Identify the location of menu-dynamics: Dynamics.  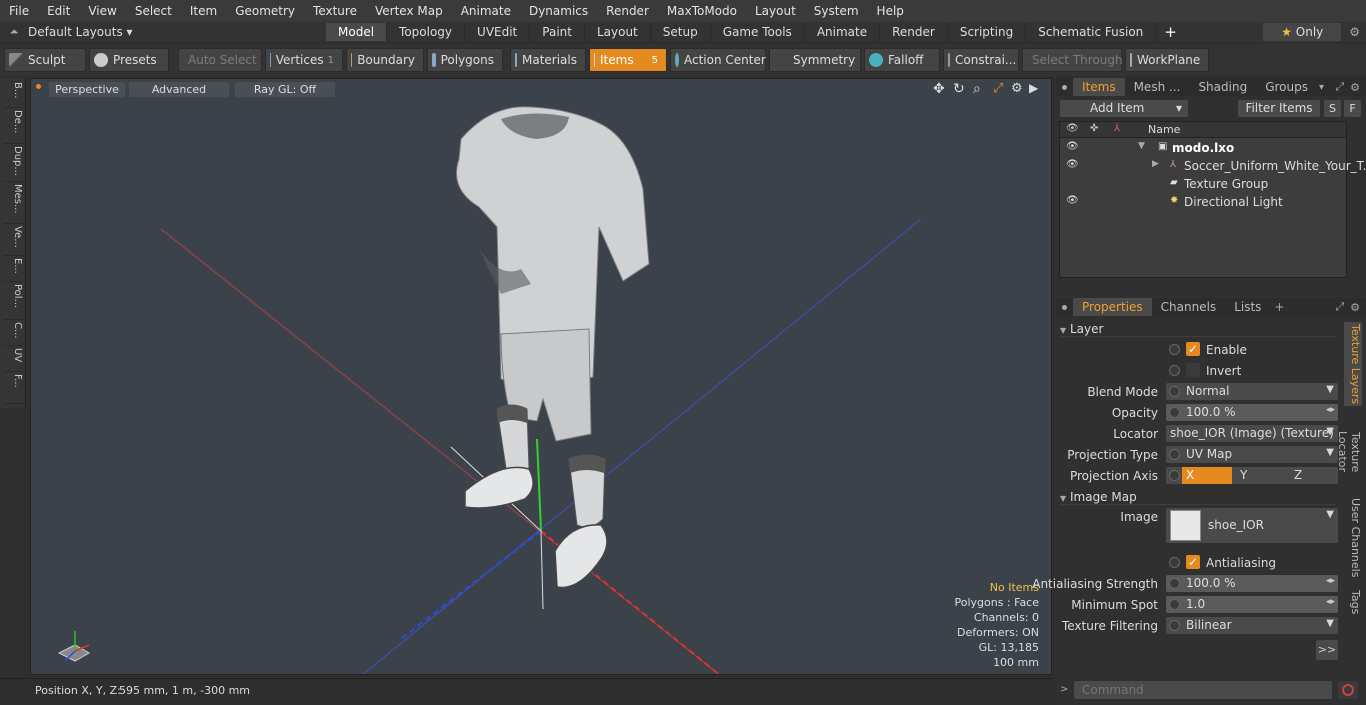
(558, 11).